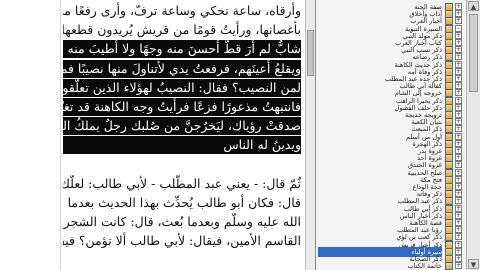 Image resolution: width=480 pixels, height=270 pixels. Describe the element at coordinates (473, 135) in the screenshot. I see `tree-scrollbar: ▲ ▼` at that location.